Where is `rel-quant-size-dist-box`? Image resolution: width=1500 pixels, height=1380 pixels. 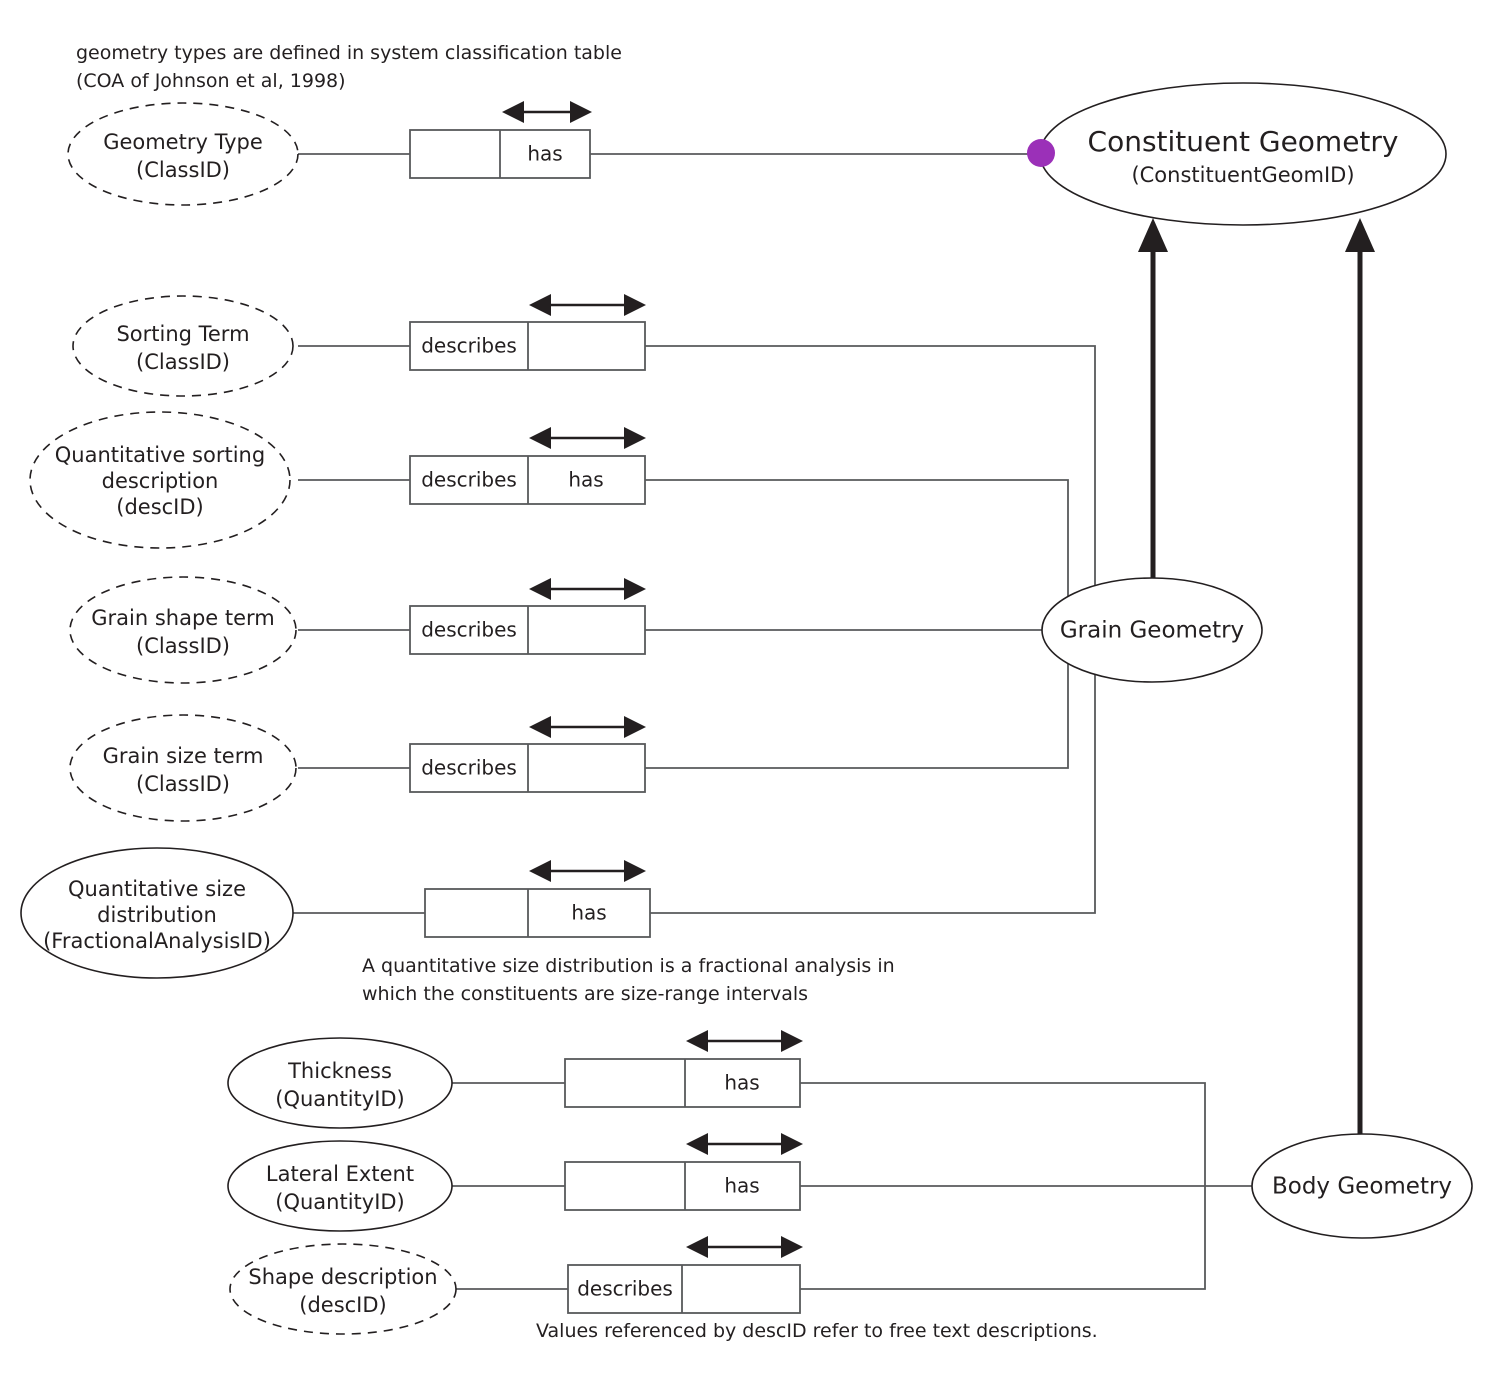 rel-quant-size-dist-box is located at coordinates (537, 913).